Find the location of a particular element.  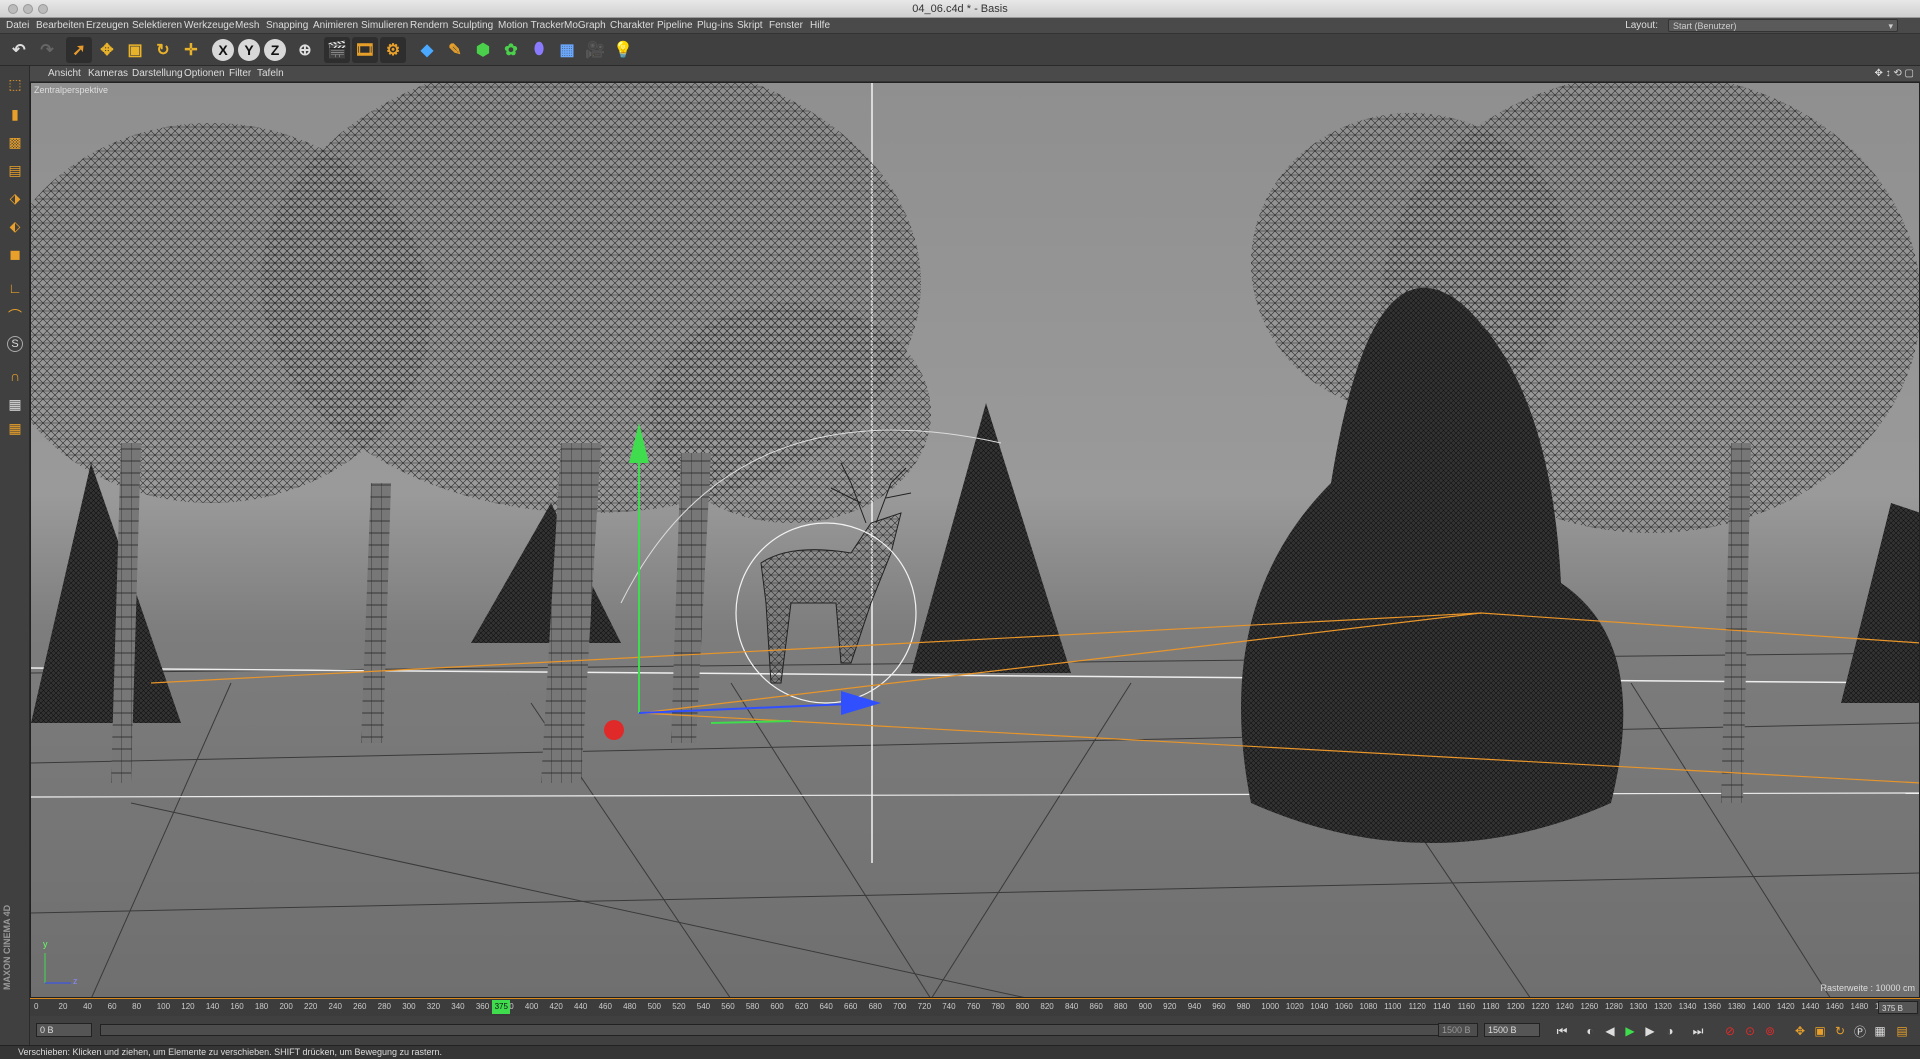

y-axis-icon: Y is located at coordinates (249, 50).